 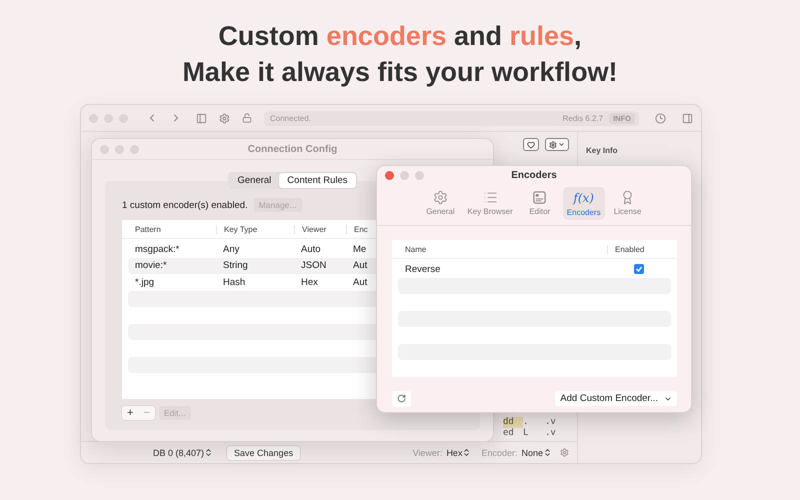 I want to click on table-cell-text: msgpack:*, so click(x=157, y=249).